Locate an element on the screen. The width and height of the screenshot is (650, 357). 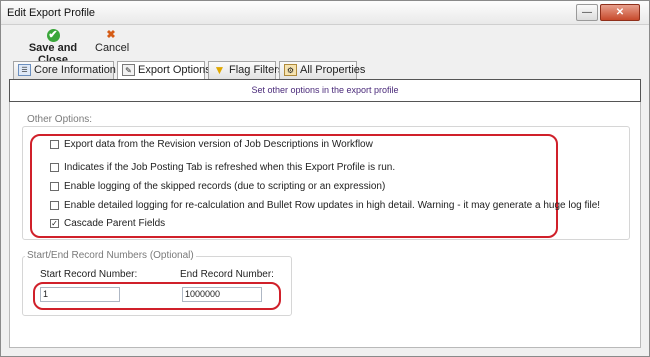
properties-icon: ⚙ is located at coordinates (290, 70).